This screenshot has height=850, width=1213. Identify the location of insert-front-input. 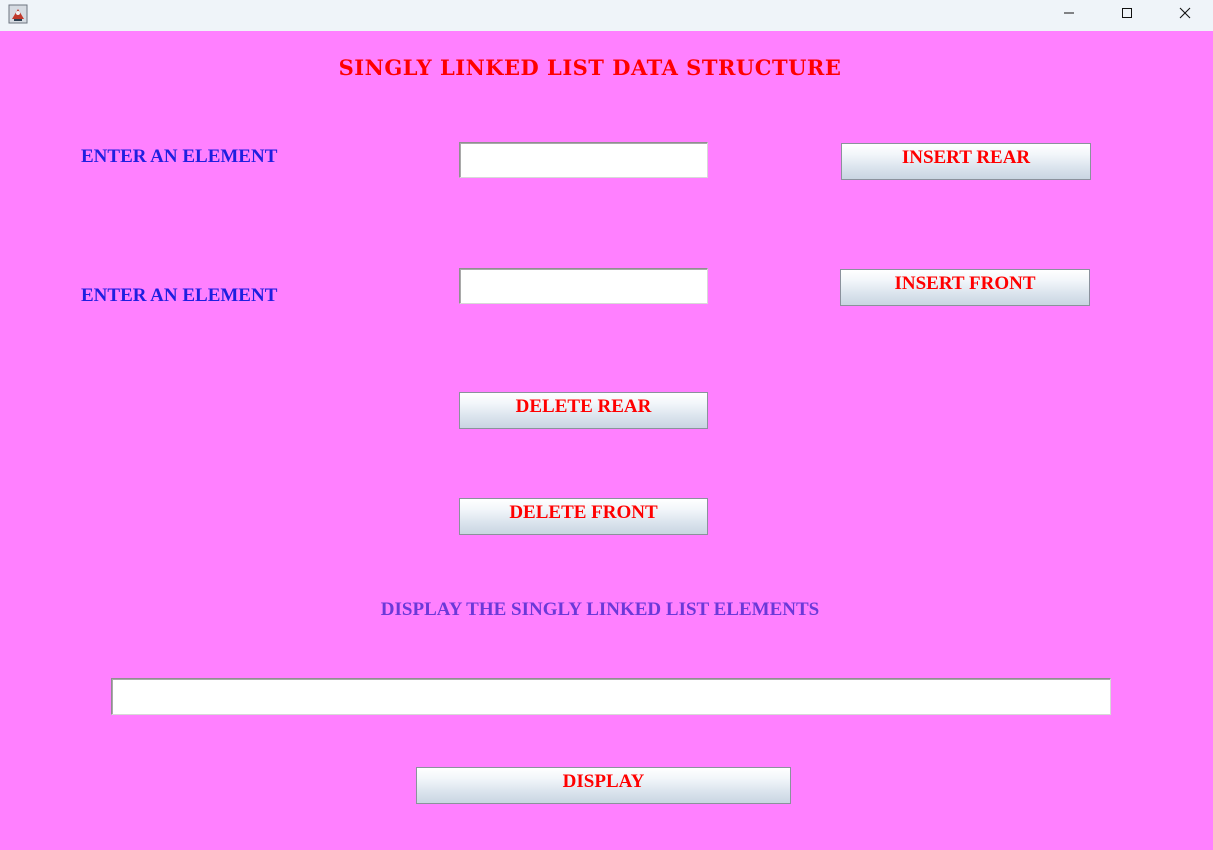
(583, 286).